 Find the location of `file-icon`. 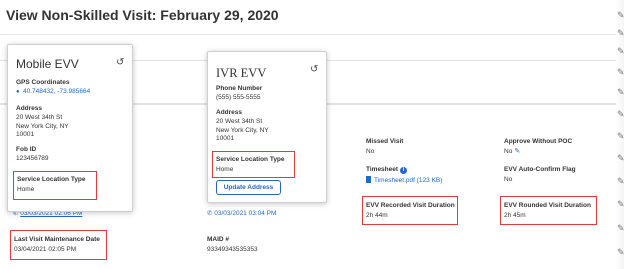

file-icon is located at coordinates (368, 179).